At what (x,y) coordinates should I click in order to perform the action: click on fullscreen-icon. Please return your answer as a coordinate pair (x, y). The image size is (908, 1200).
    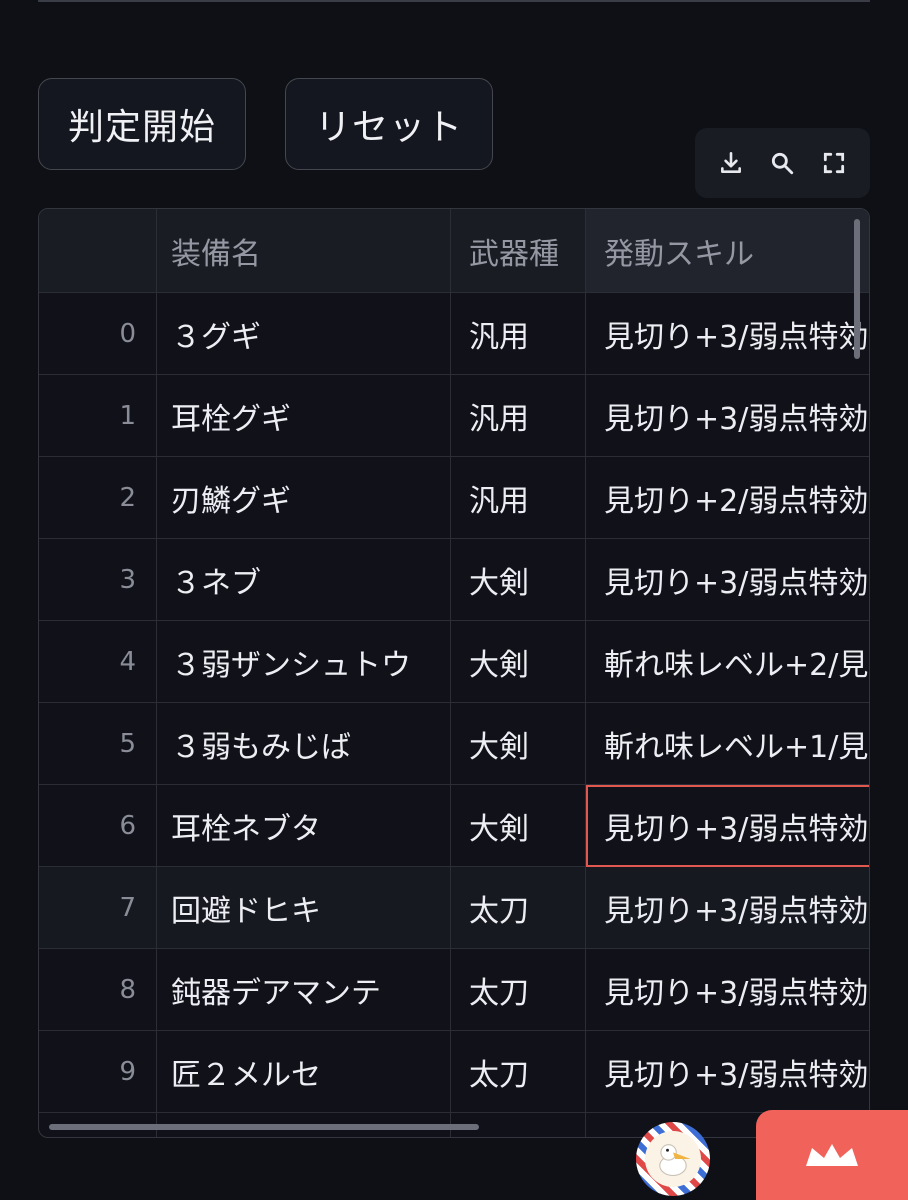
    Looking at the image, I should click on (834, 163).